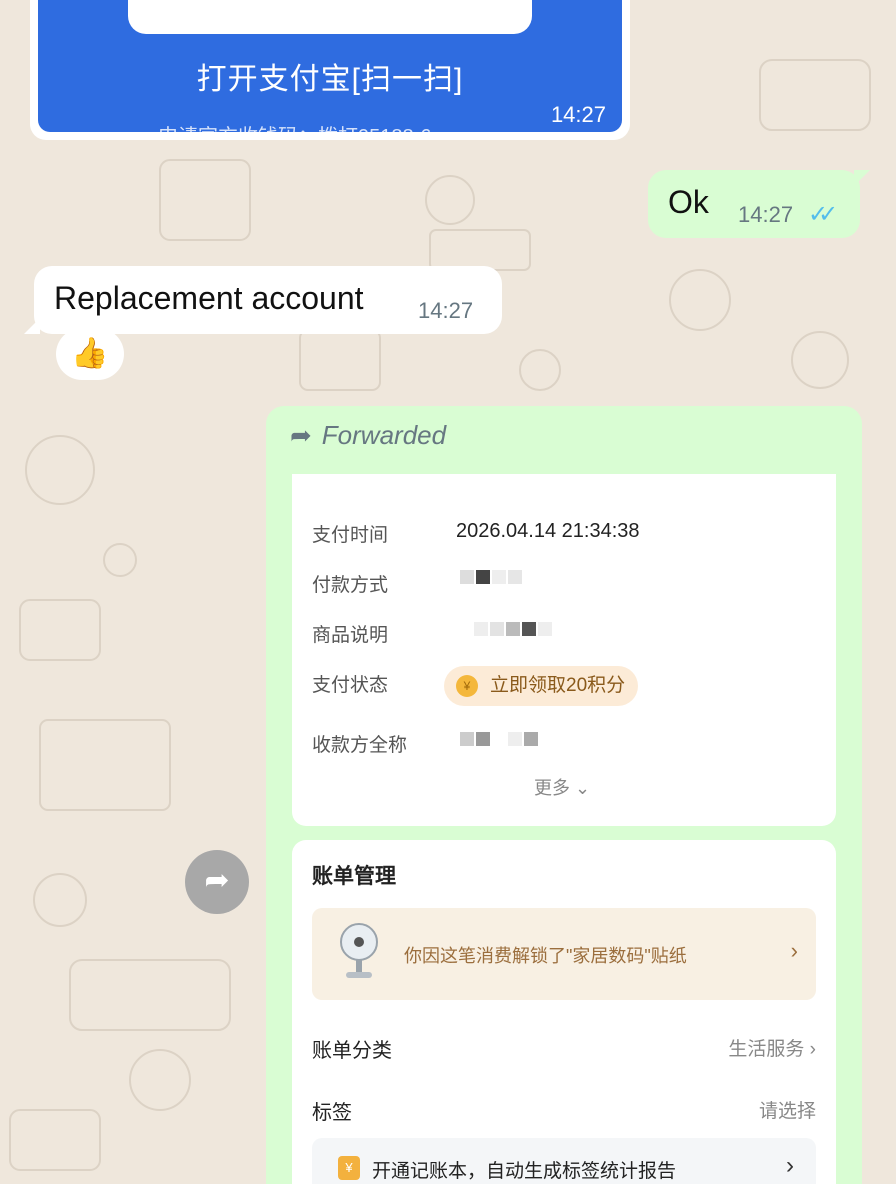 Image resolution: width=896 pixels, height=1184 pixels. Describe the element at coordinates (349, 1168) in the screenshot. I see `ledger-yuan-icon: ¥` at that location.